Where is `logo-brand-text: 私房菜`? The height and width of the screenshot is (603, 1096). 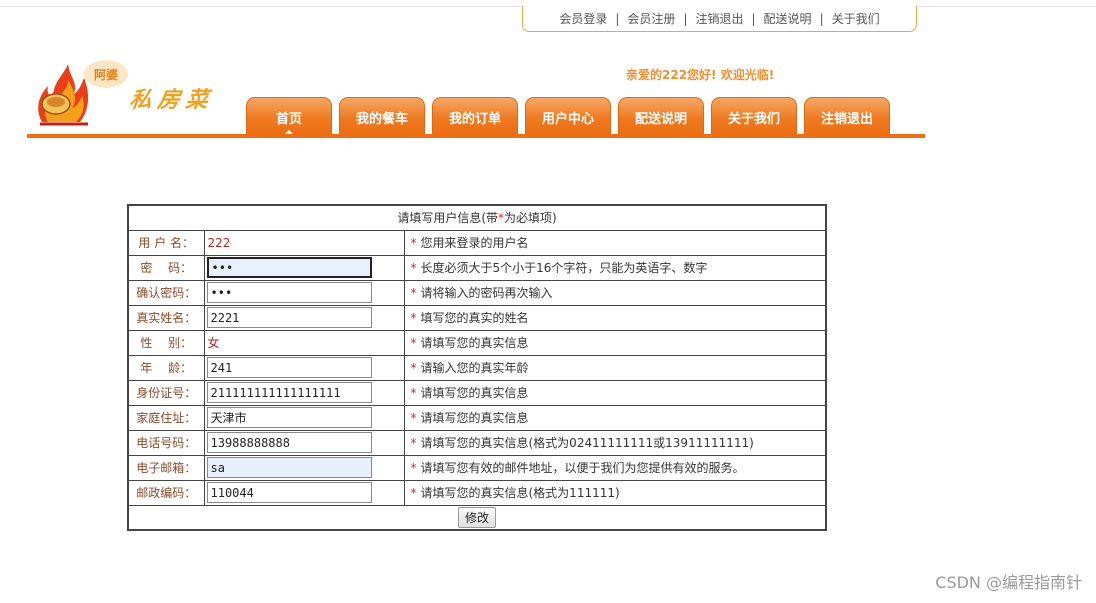
logo-brand-text: 私房菜 is located at coordinates (171, 100).